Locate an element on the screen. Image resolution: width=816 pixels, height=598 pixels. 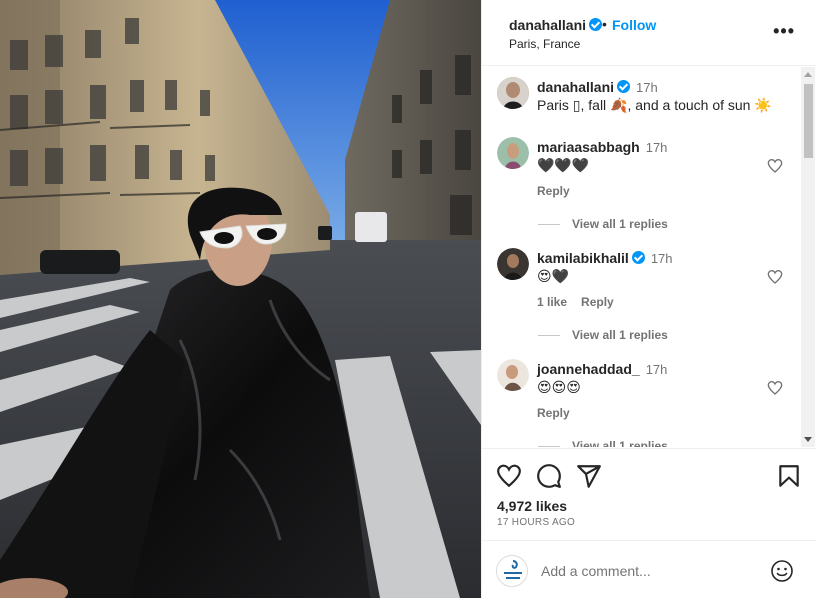
comment-username: joannehaddad_ 17h is located at coordinates (602, 369).